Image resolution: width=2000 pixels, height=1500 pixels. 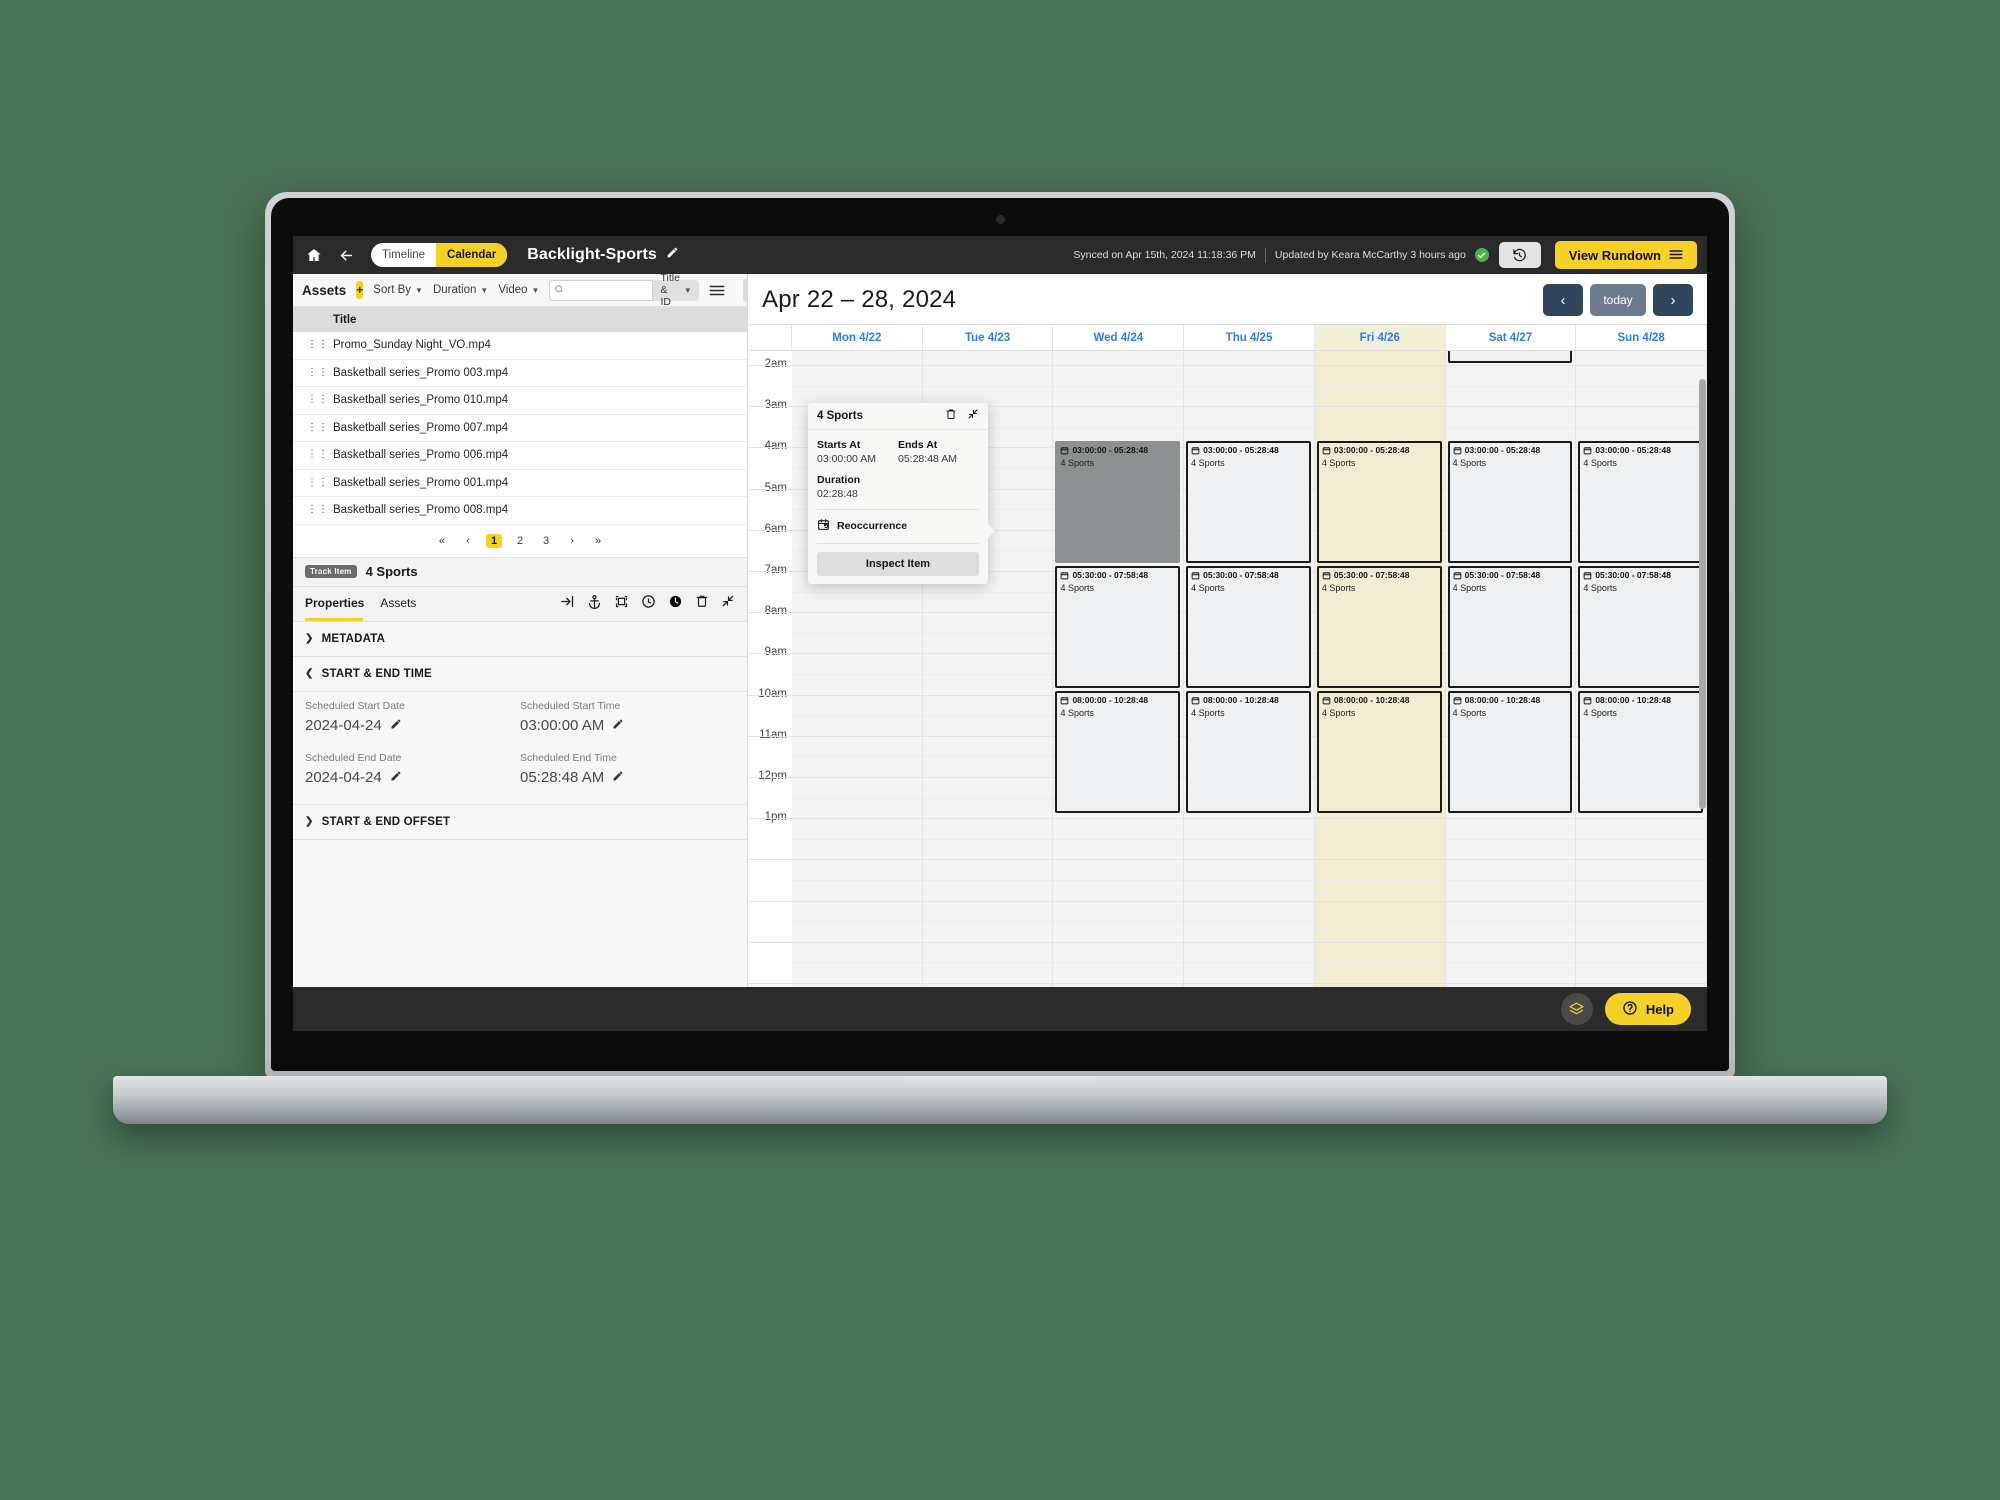 I want to click on history-revert-icon, so click(x=1519, y=255).